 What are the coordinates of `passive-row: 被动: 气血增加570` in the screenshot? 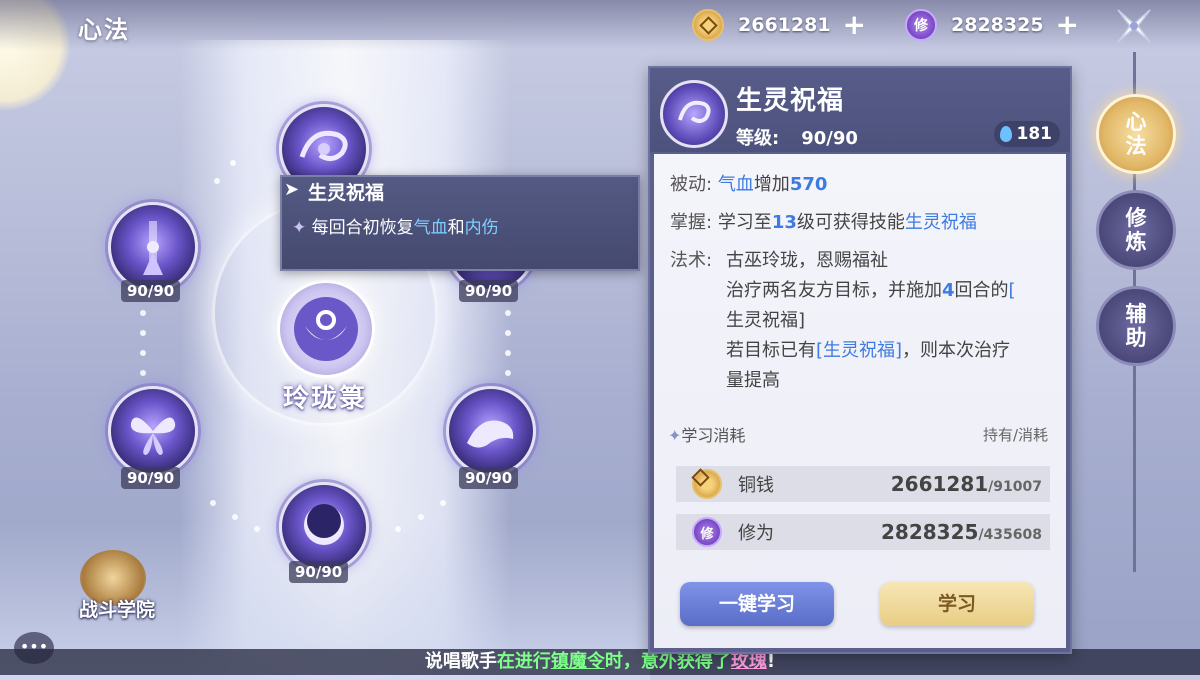 It's located at (749, 184).